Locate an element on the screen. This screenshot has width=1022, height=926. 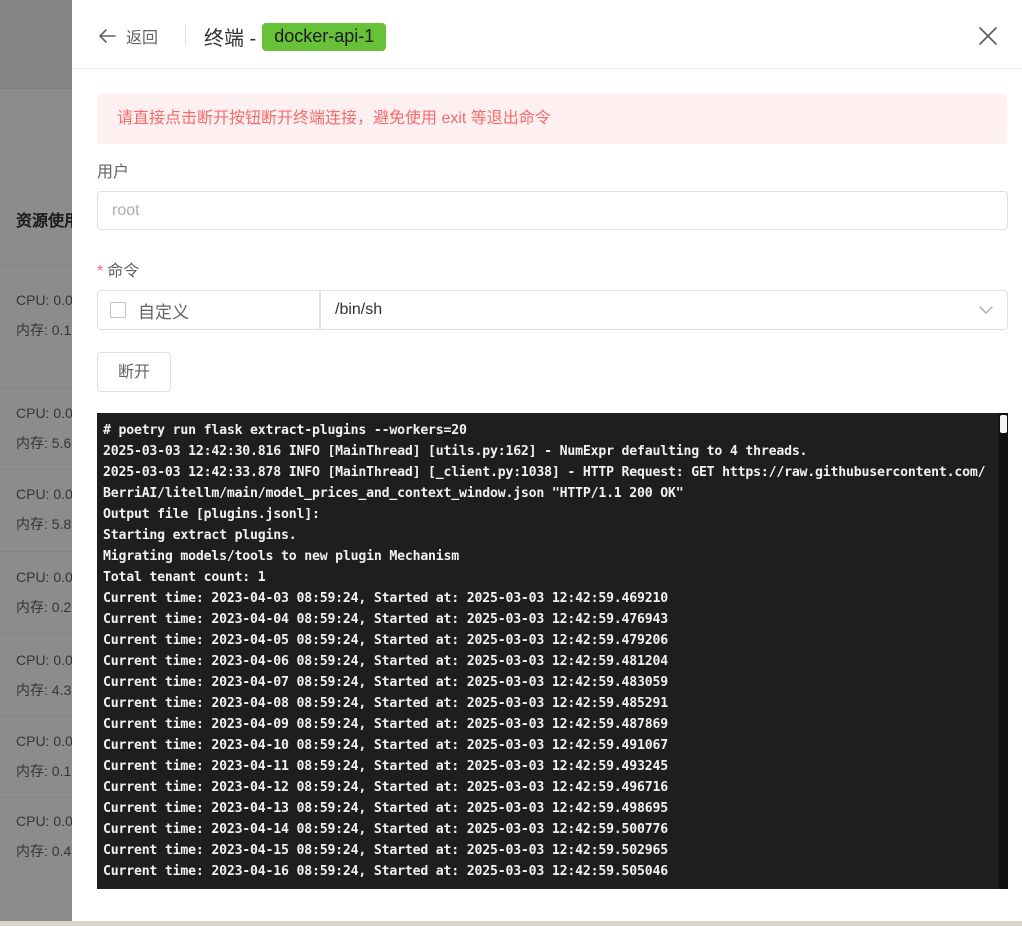
custom-label: 自定义 is located at coordinates (163, 312).